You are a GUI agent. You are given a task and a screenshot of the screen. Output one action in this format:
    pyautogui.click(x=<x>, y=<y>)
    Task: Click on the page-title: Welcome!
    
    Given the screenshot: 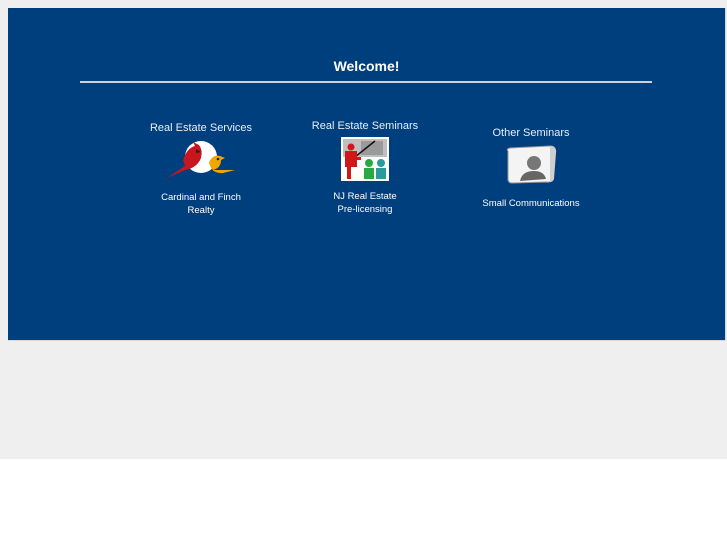 What is the action you would take?
    pyautogui.click(x=366, y=66)
    